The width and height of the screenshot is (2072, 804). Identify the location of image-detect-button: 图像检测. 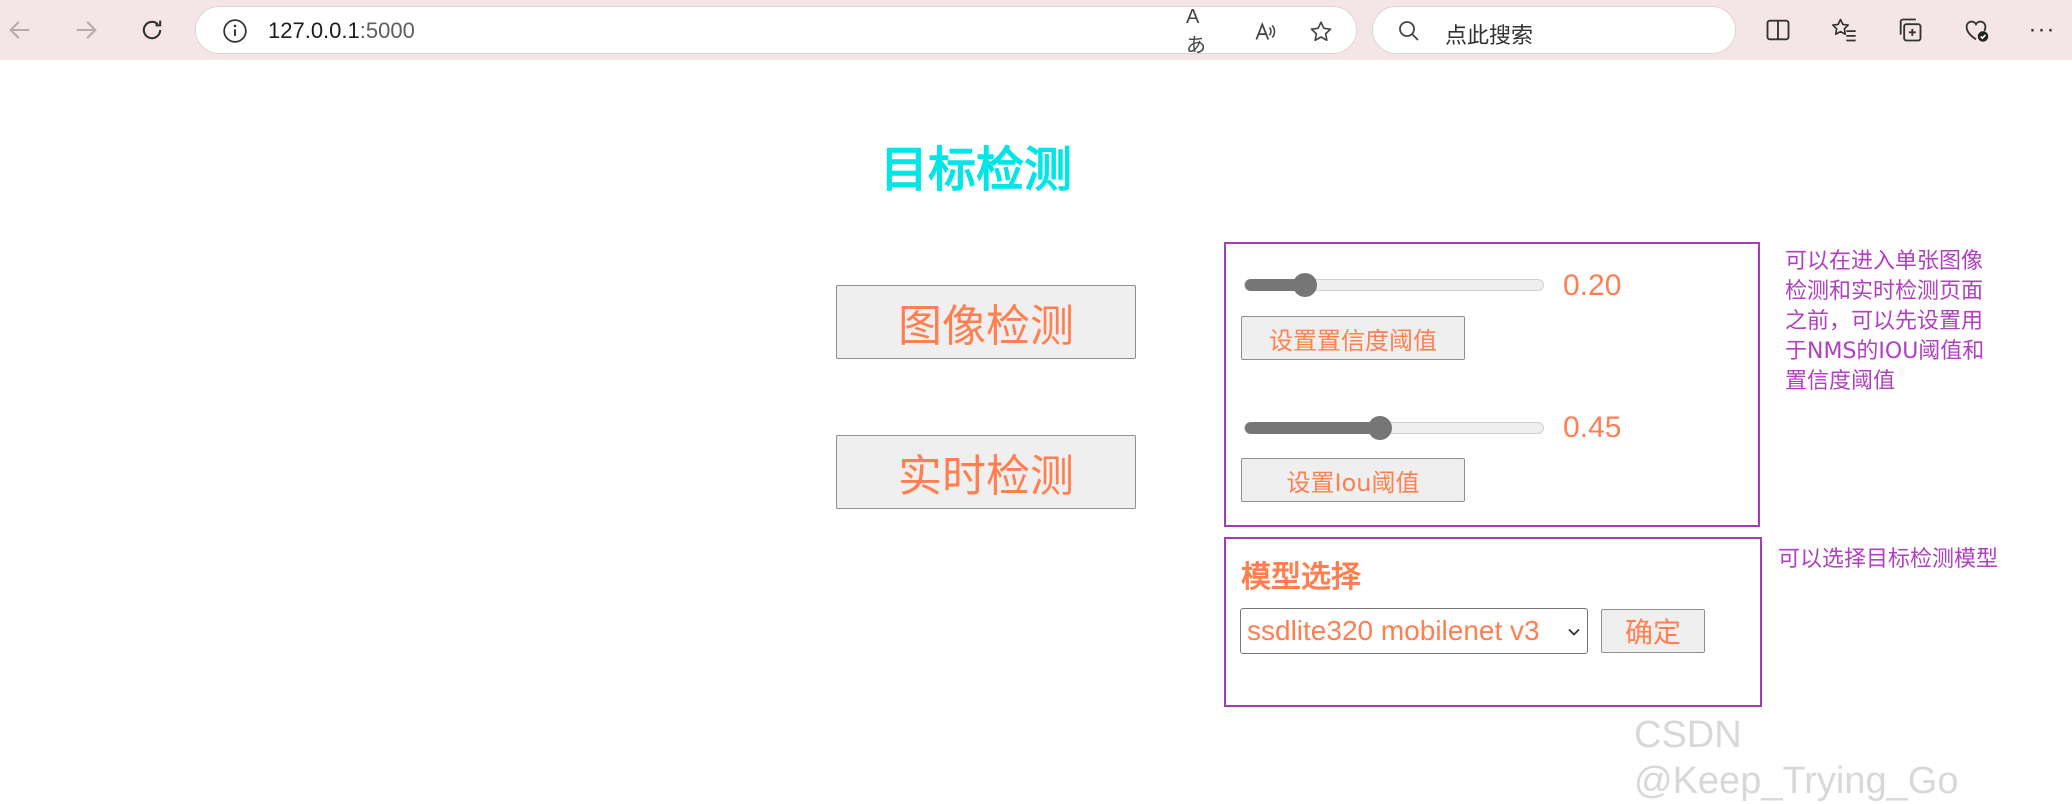
(986, 322).